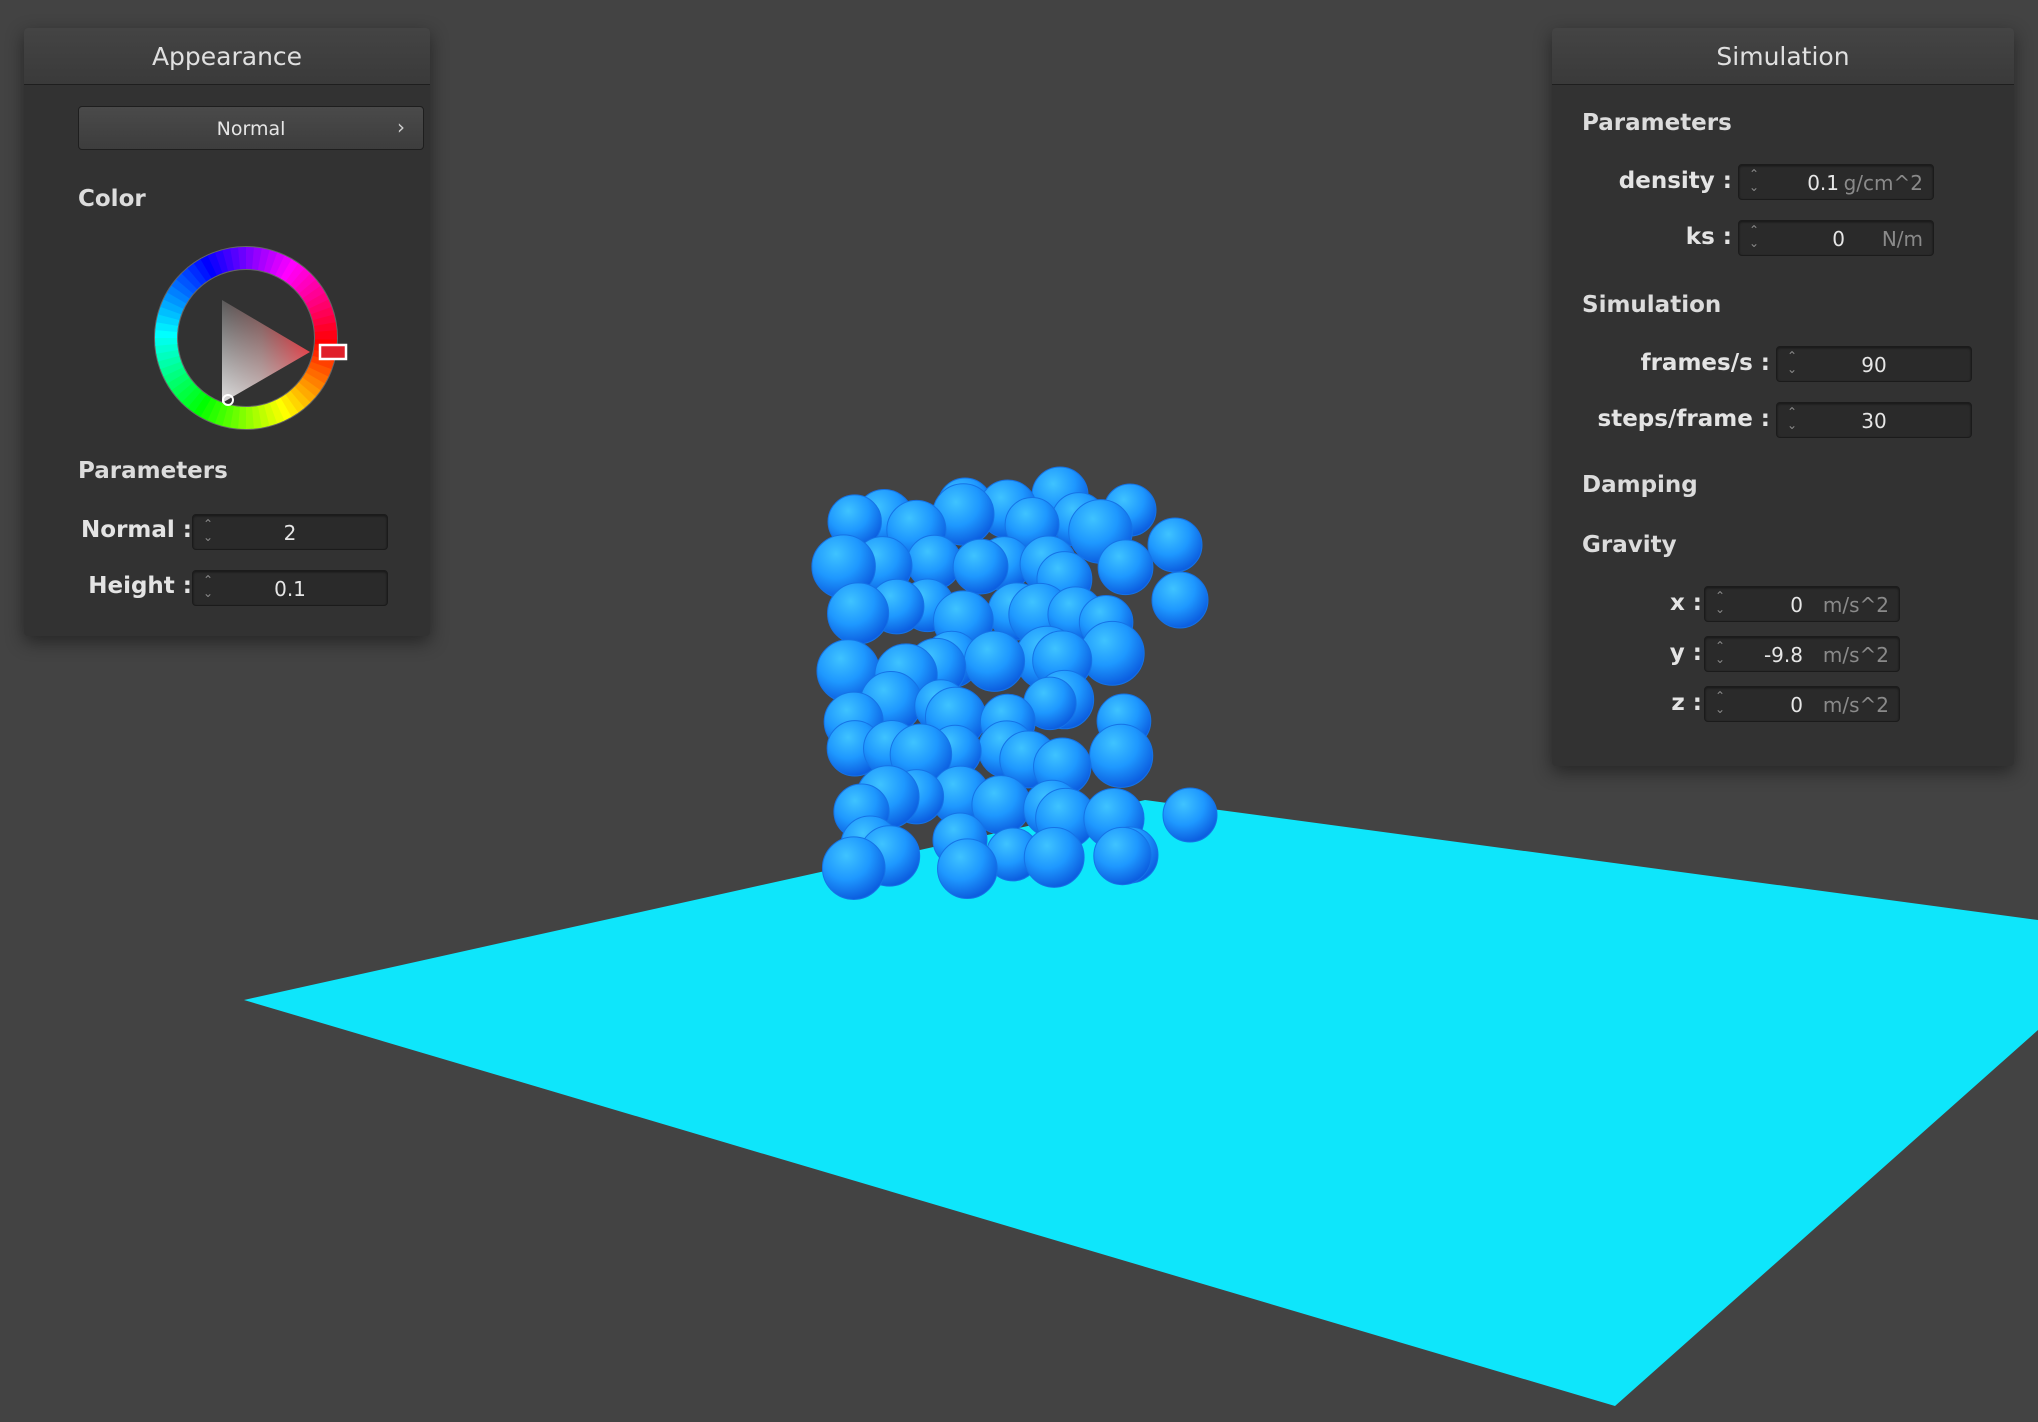 The image size is (2038, 1422). I want to click on gravity-x-label: x :, so click(1685, 603).